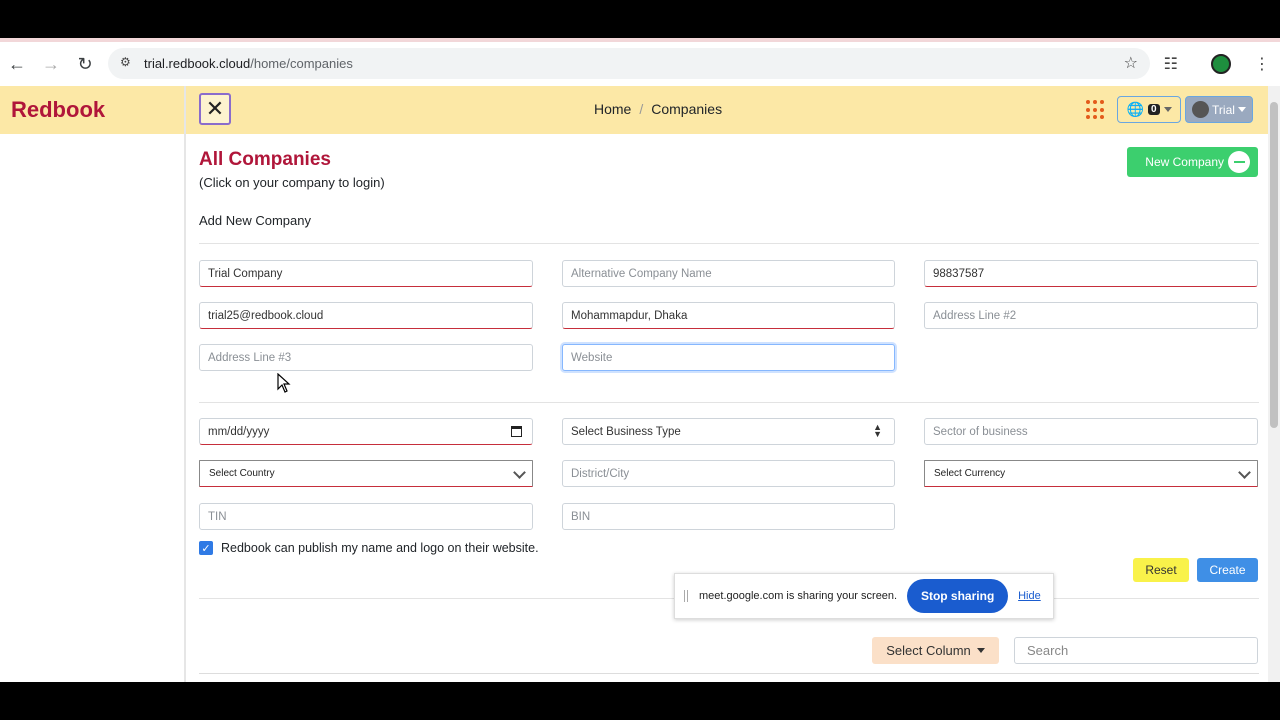 The width and height of the screenshot is (1280, 720). I want to click on user-icon, so click(1201, 109).